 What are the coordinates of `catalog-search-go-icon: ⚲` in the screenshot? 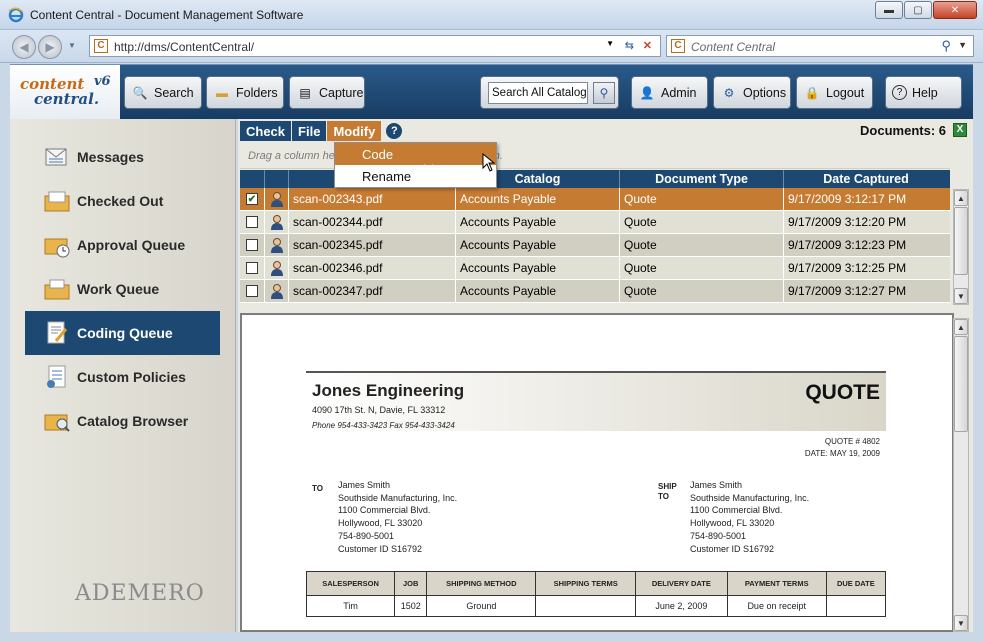 It's located at (604, 93).